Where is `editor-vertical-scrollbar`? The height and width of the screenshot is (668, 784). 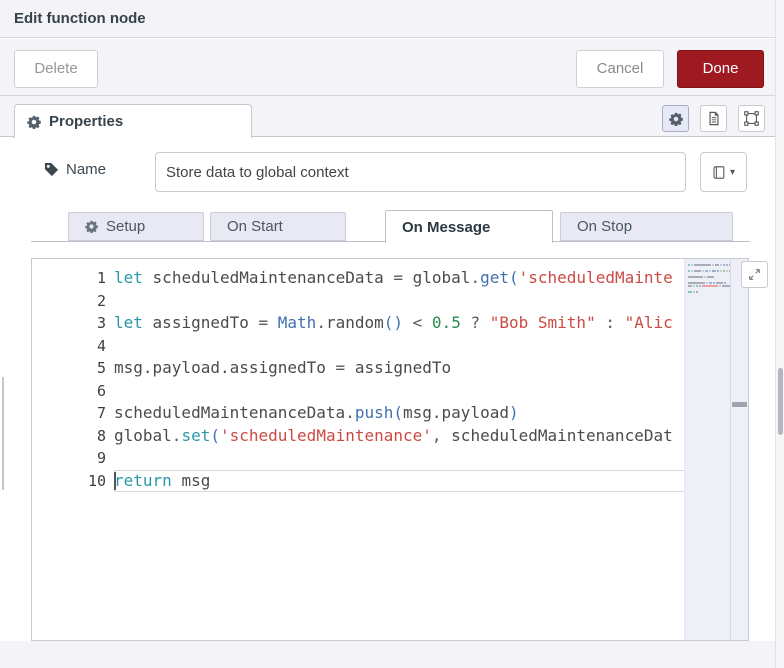 editor-vertical-scrollbar is located at coordinates (739, 449).